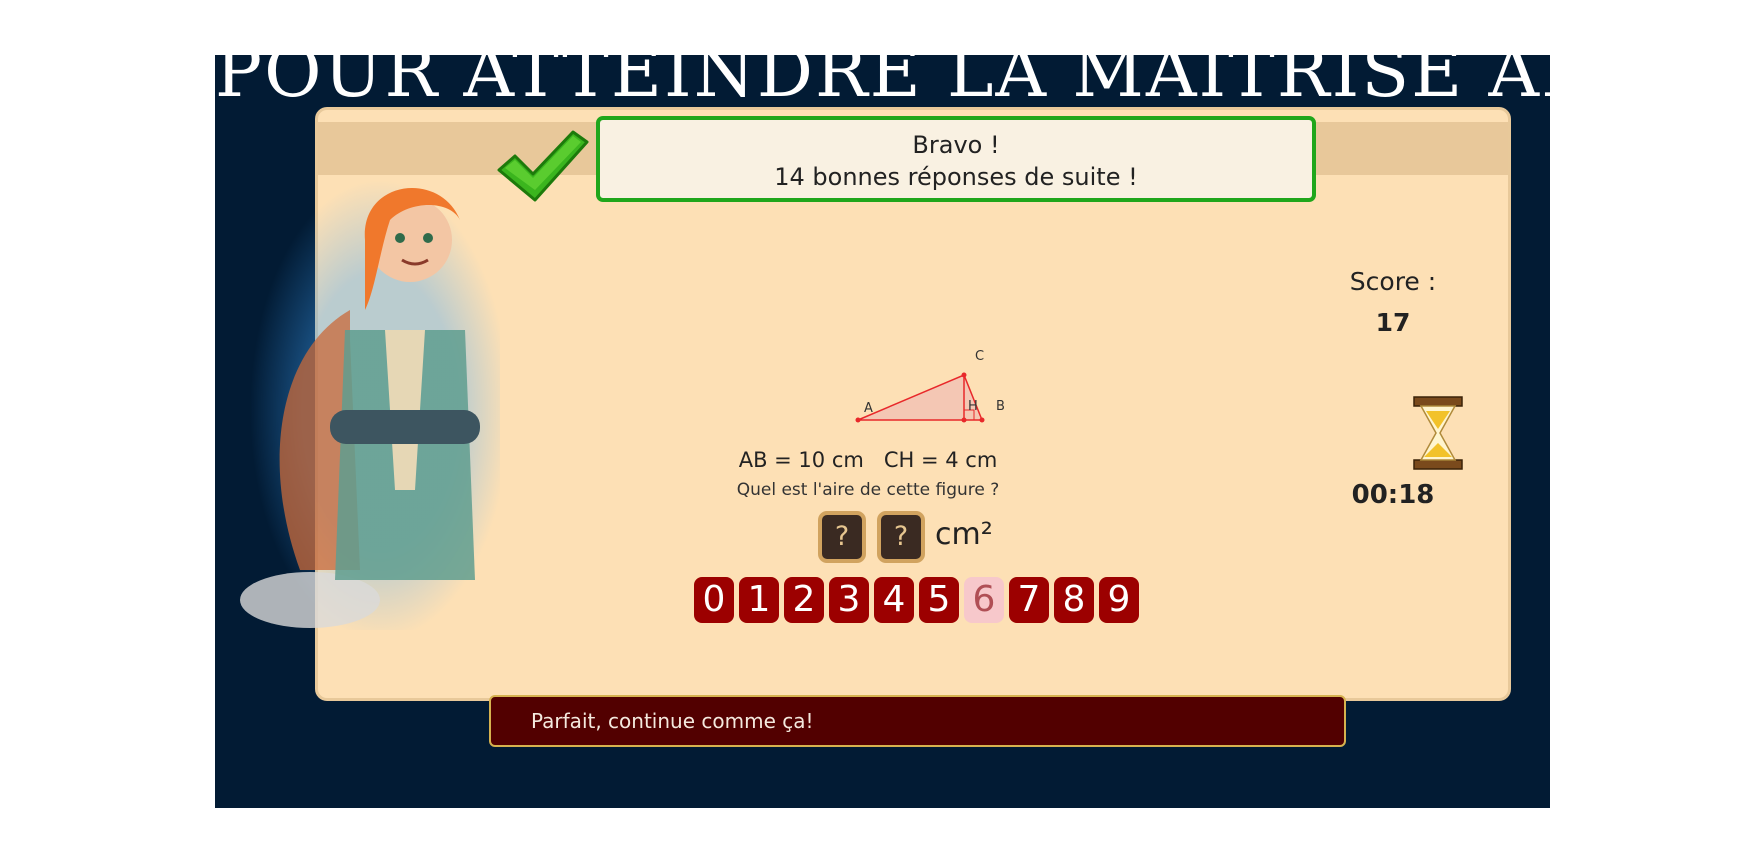 The height and width of the screenshot is (865, 1758). I want to click on answer-slot-1: ?, so click(842, 537).